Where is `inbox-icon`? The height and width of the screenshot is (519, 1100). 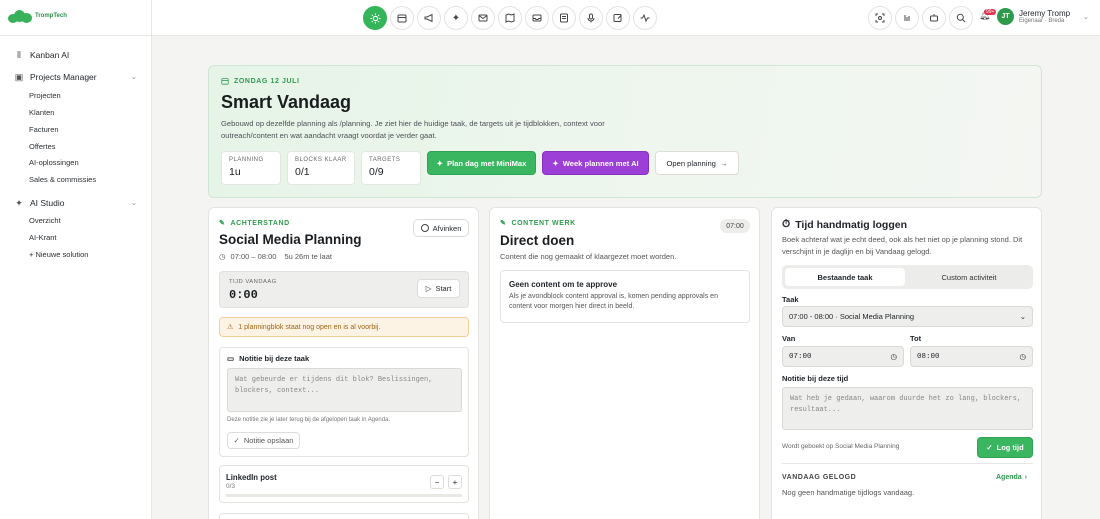
inbox-icon is located at coordinates (537, 18).